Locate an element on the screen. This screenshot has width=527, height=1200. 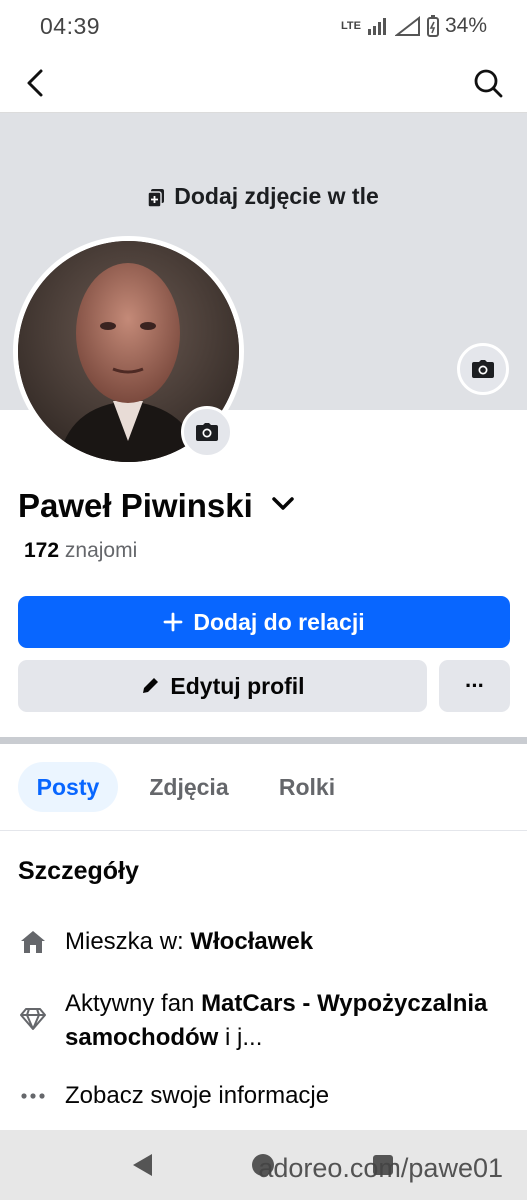
tab-posts: Posty is located at coordinates (68, 787).